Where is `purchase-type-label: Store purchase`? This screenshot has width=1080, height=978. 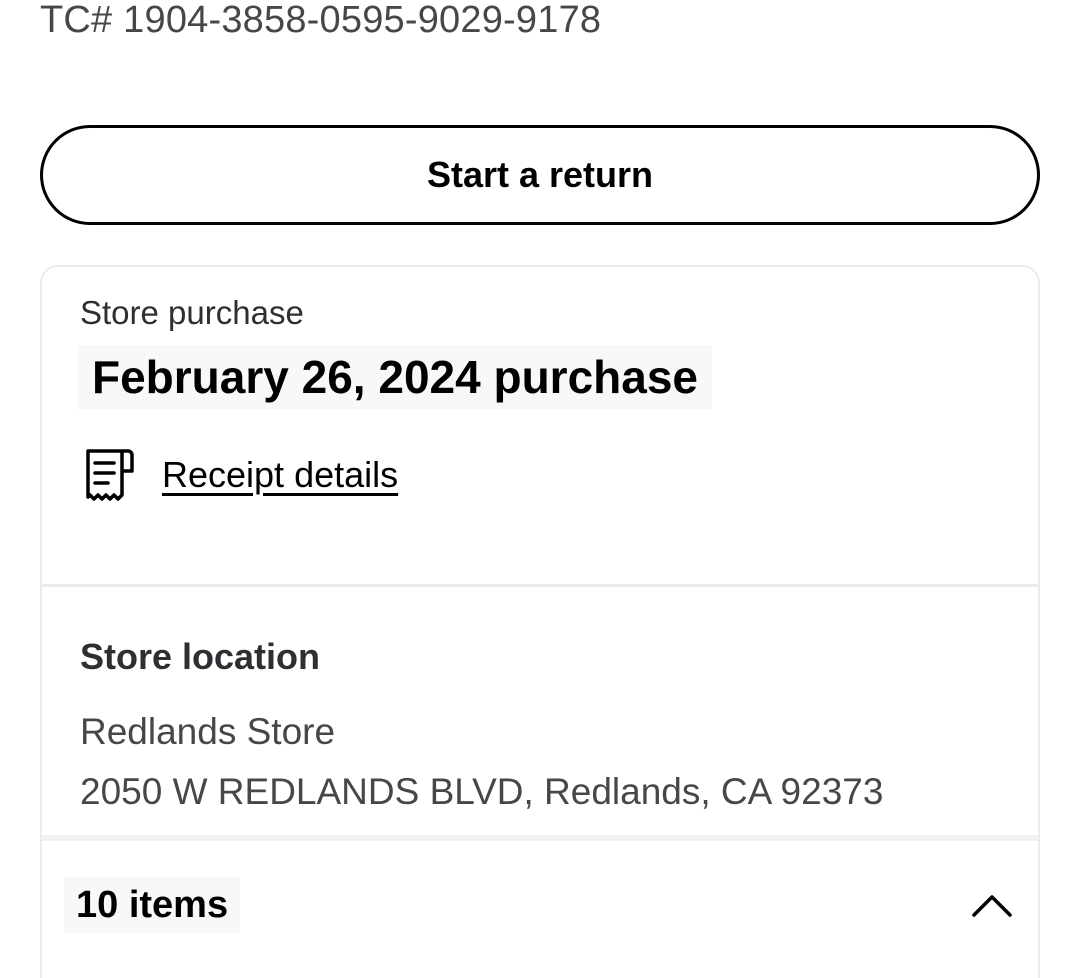
purchase-type-label: Store purchase is located at coordinates (192, 312).